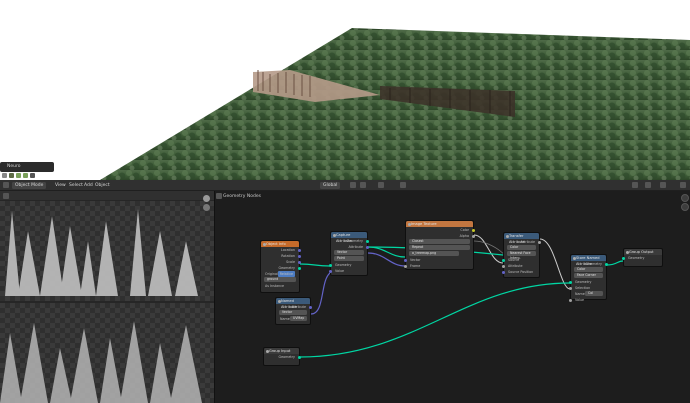  What do you see at coordinates (88, 185) in the screenshot?
I see `menu-add: Add` at bounding box center [88, 185].